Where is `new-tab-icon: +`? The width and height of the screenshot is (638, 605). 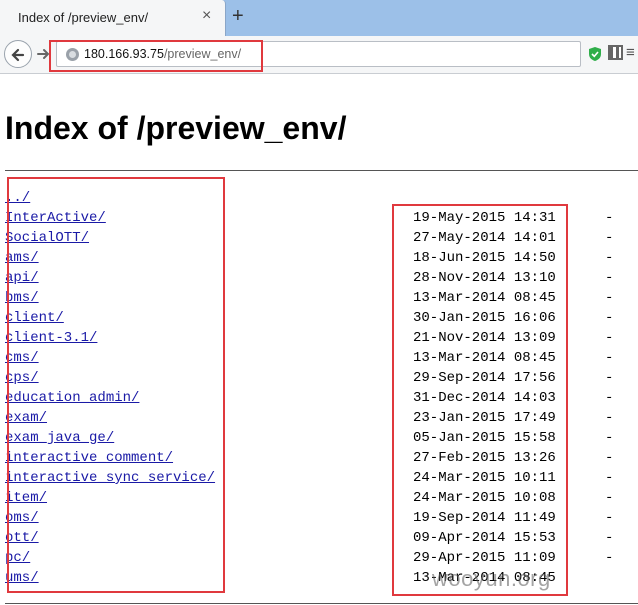
new-tab-icon: + is located at coordinates (238, 16).